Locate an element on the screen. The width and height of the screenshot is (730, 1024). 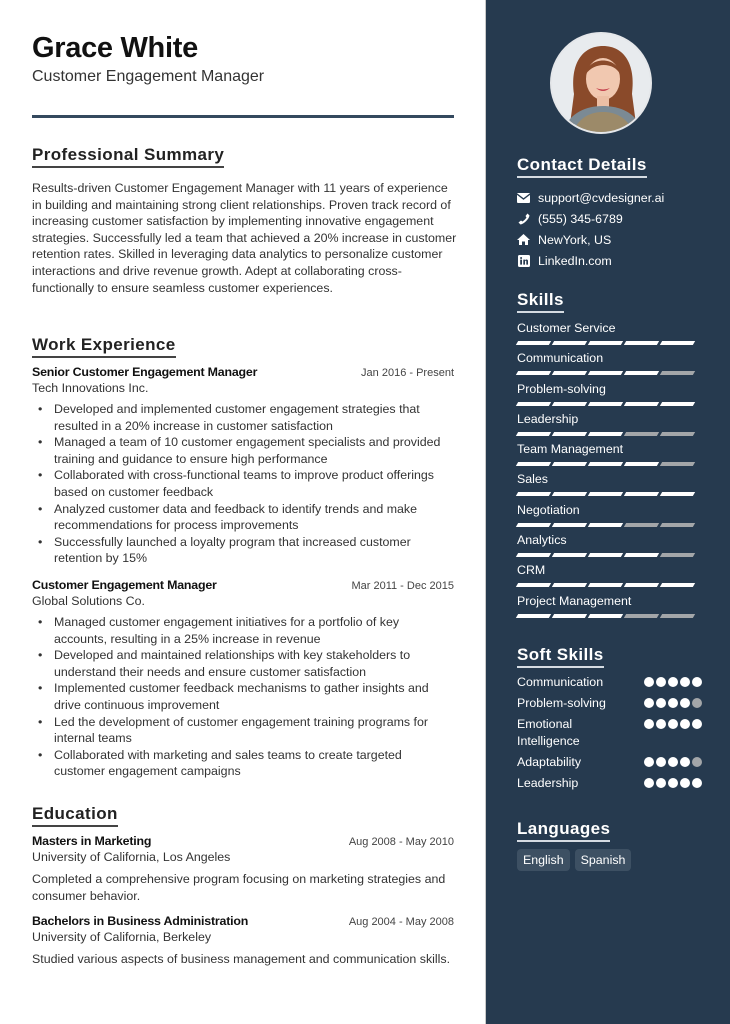
skill-name: Analytics is located at coordinates (542, 540).